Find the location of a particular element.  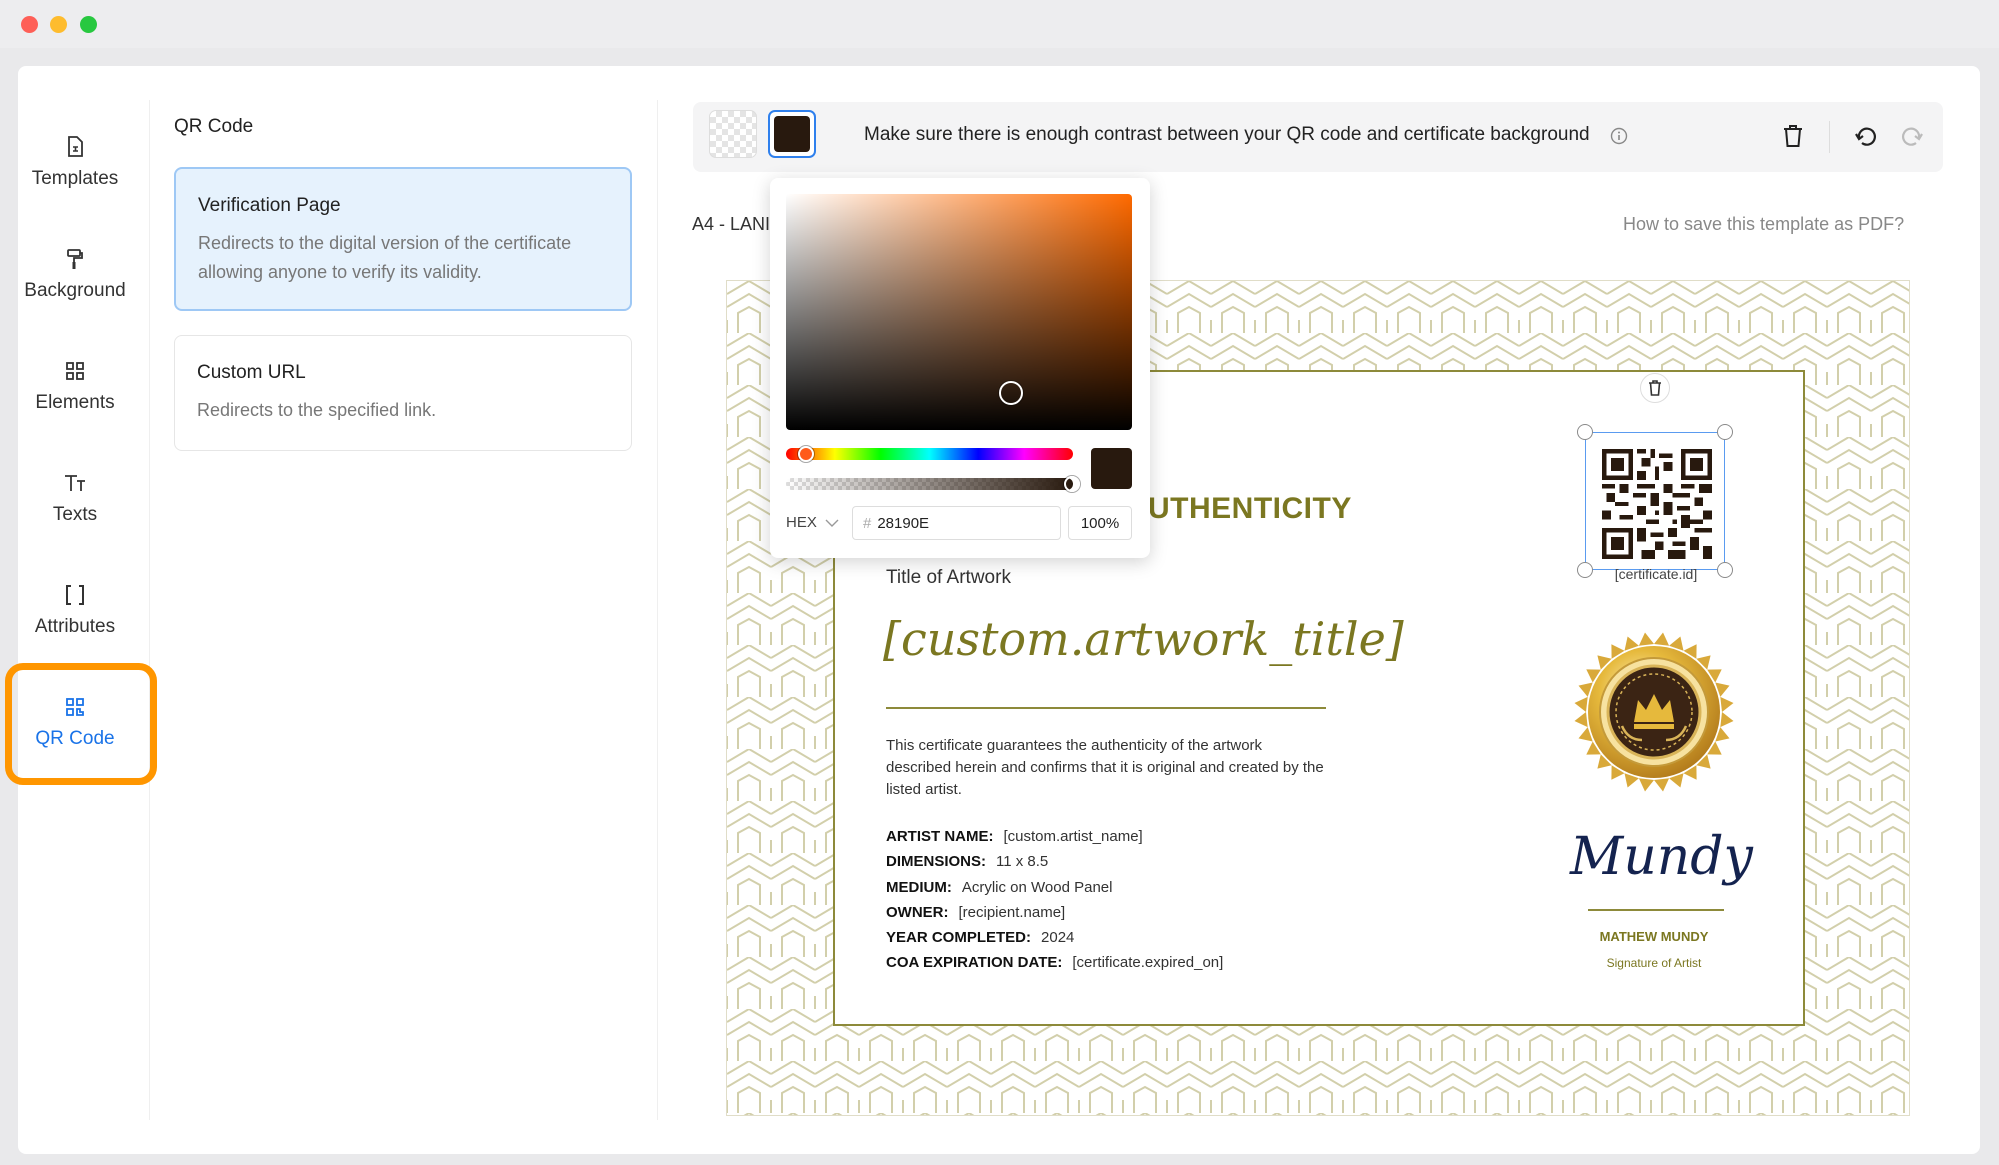

saturation-value-handle is located at coordinates (1011, 393).